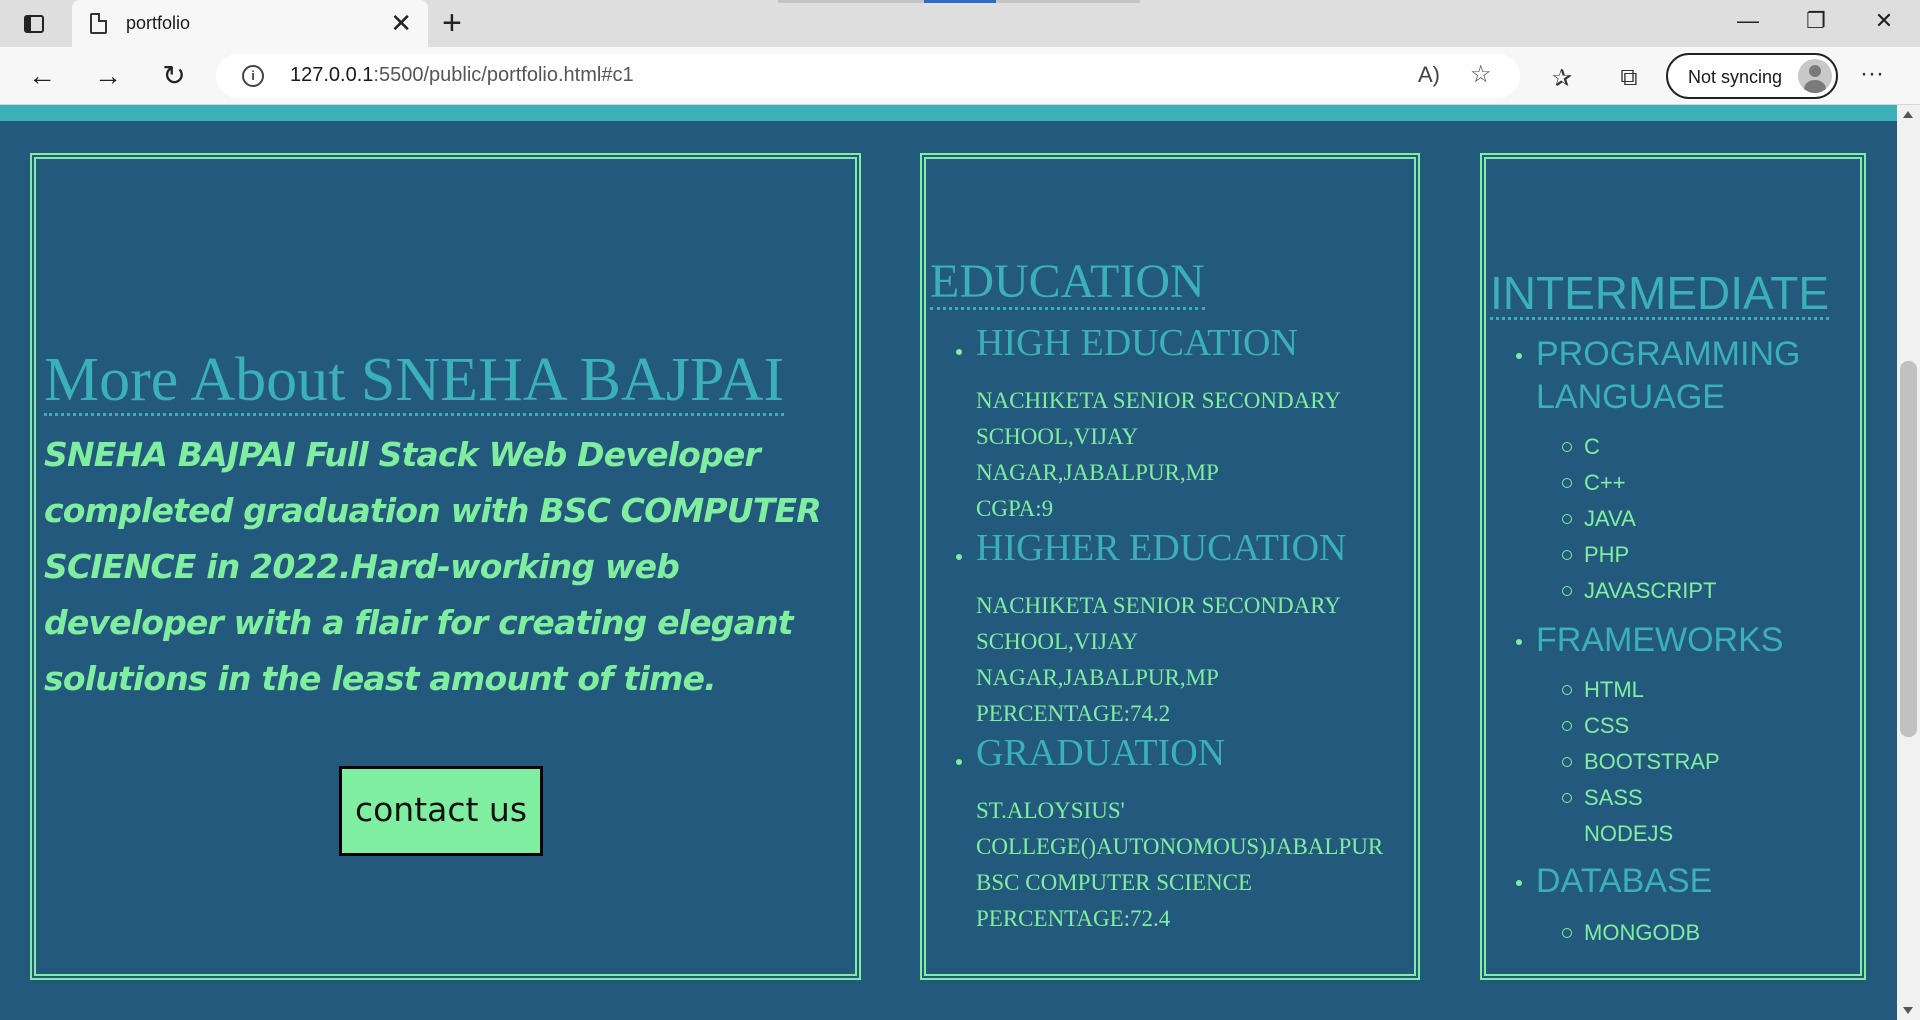 This screenshot has height=1020, width=1920. I want to click on skill-item: BOOTSTRAP, so click(1652, 761).